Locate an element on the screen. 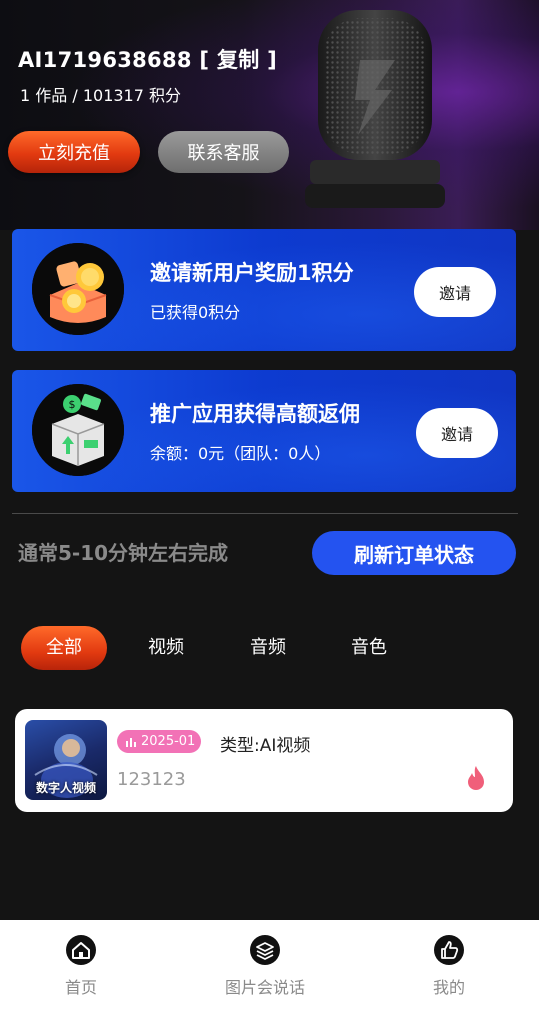 This screenshot has height=1013, width=539. work-card: 数字人视频 2025-01 类型:AI视频 123123 is located at coordinates (264, 760).